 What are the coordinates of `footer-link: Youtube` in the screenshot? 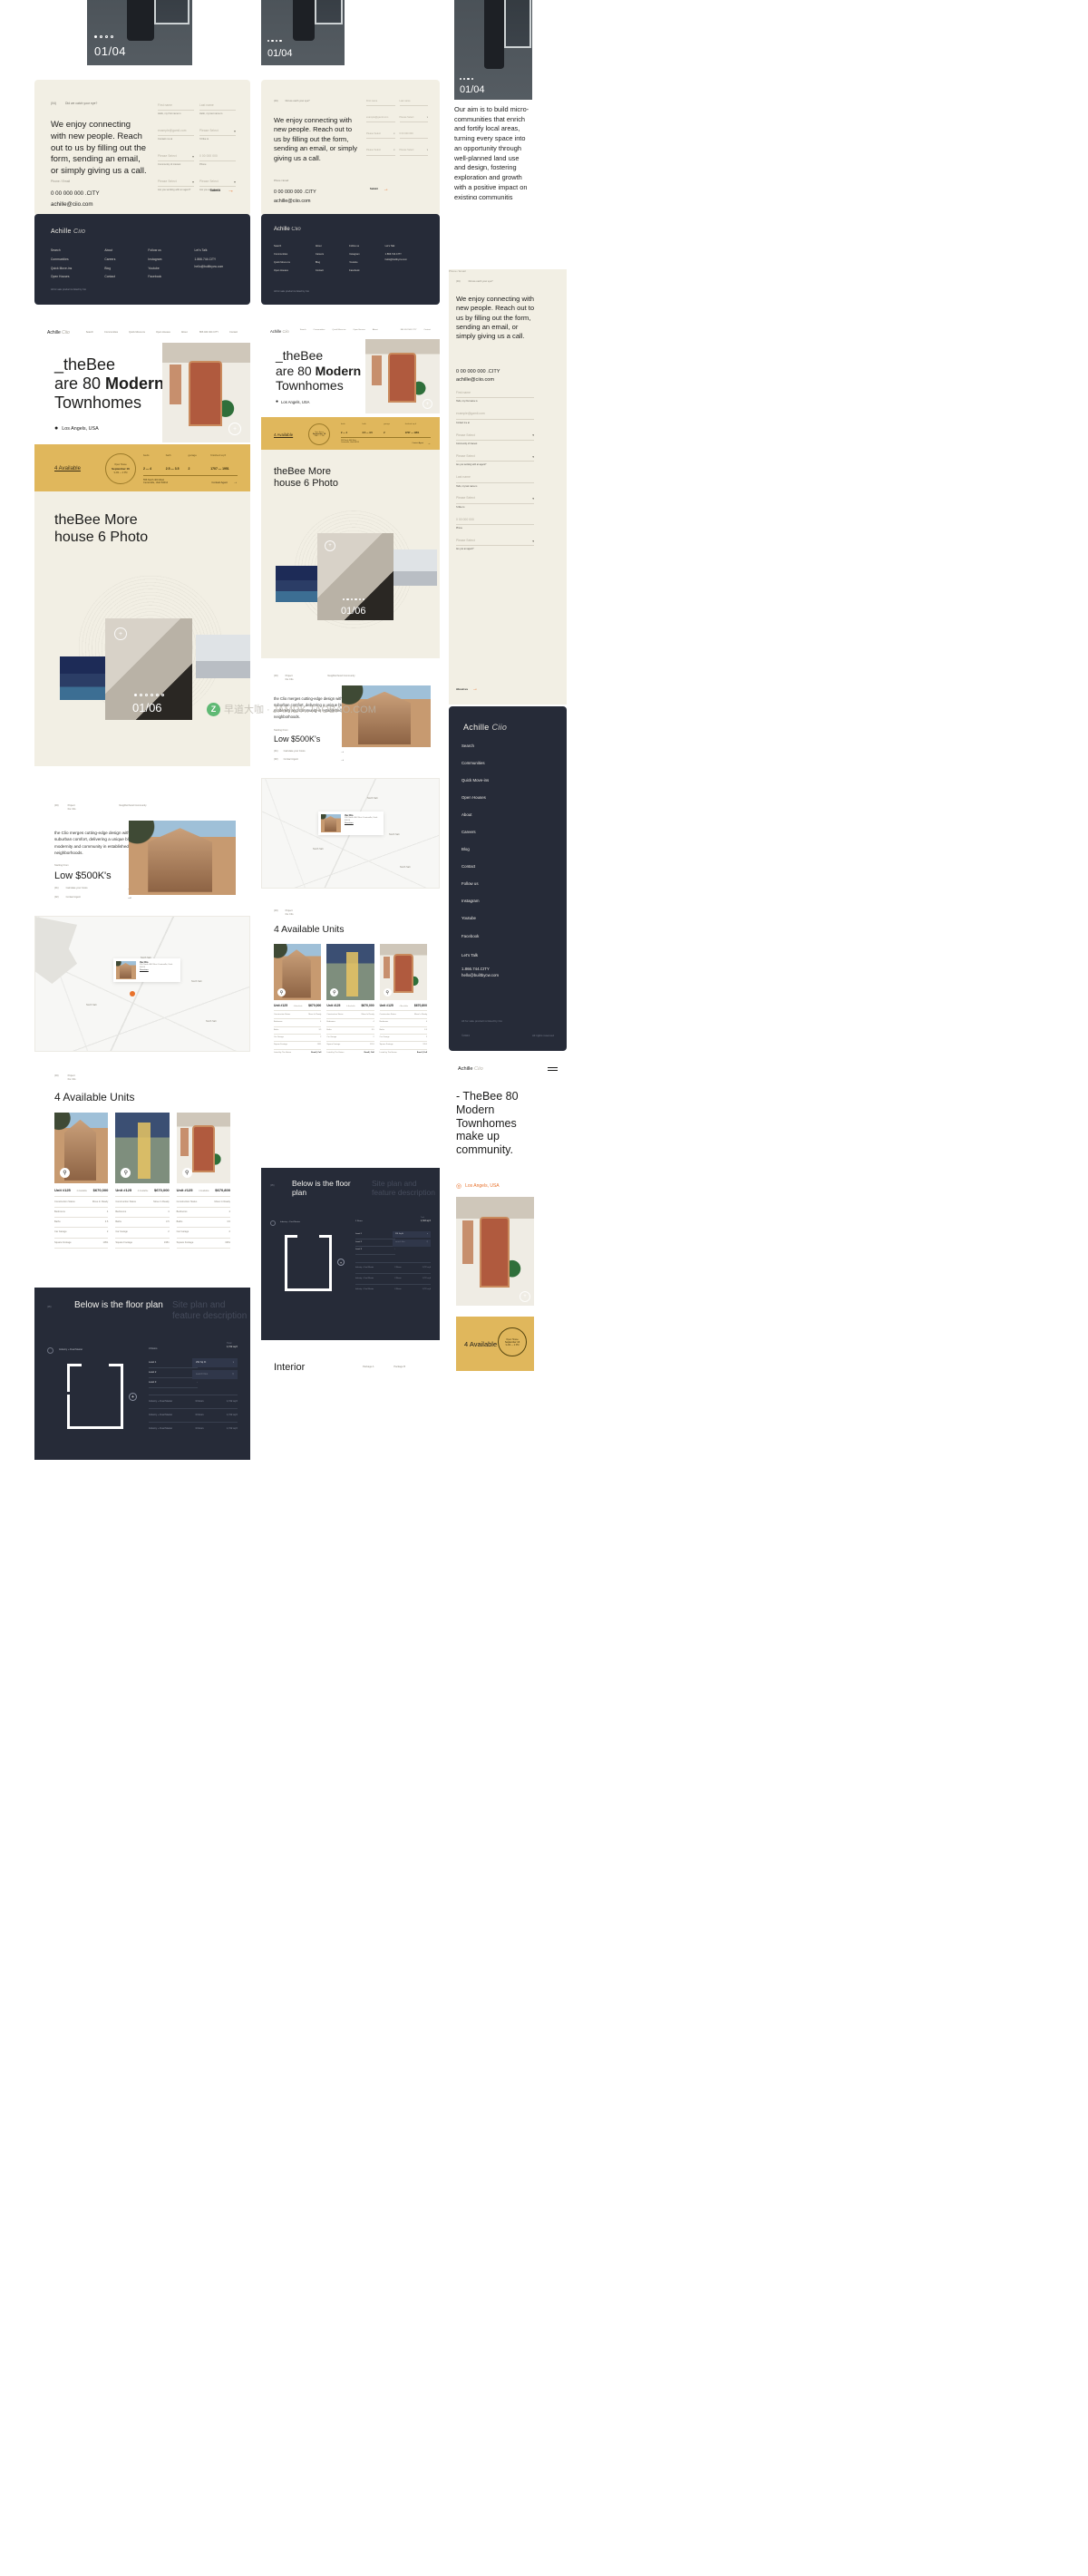 It's located at (154, 269).